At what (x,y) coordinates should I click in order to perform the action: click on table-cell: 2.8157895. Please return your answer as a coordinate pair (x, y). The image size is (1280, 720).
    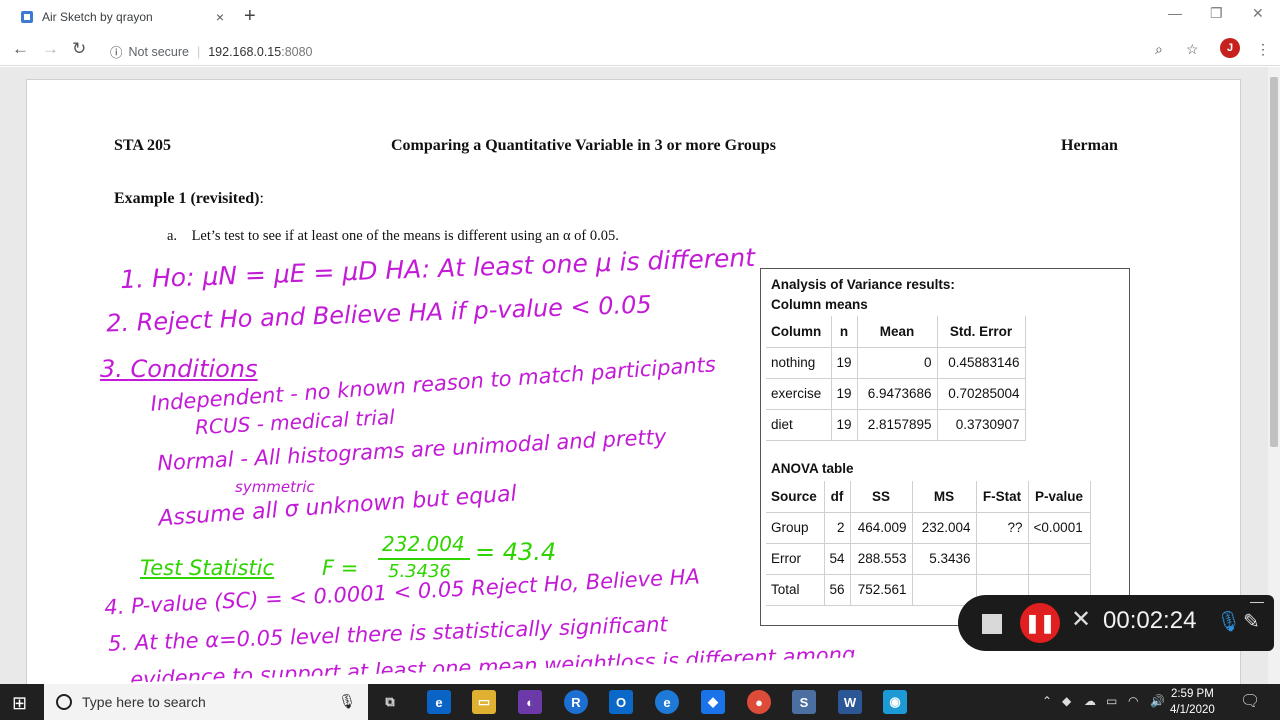
    Looking at the image, I should click on (897, 425).